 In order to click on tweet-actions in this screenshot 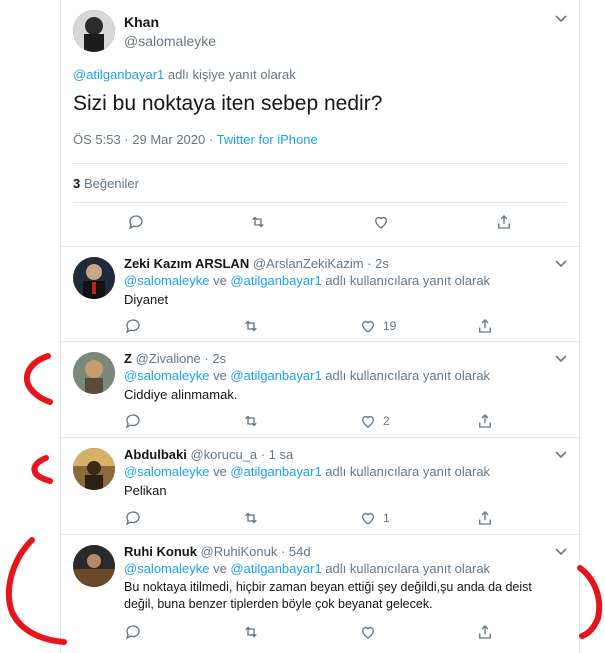, I will do `click(320, 225)`.